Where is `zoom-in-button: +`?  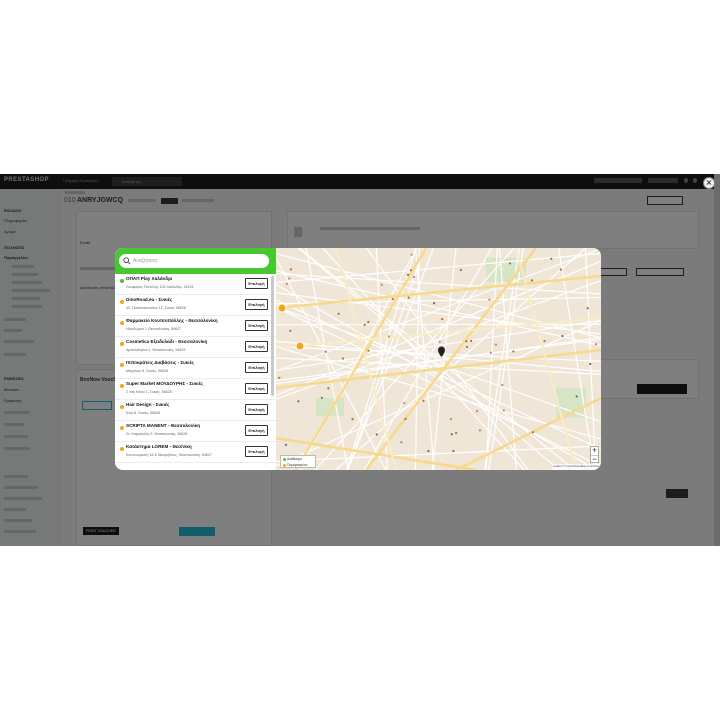 zoom-in-button: + is located at coordinates (594, 451).